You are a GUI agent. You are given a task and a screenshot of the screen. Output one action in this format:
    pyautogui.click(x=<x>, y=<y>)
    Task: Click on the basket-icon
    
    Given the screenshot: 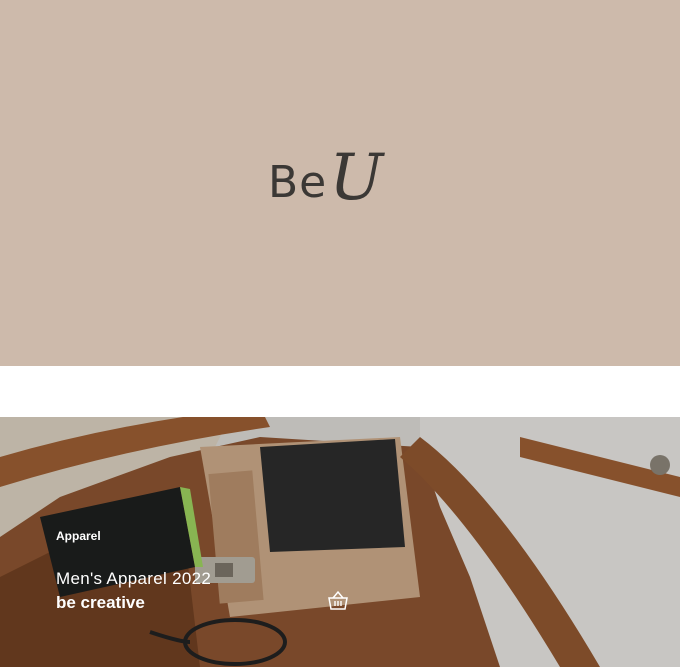 What is the action you would take?
    pyautogui.click(x=338, y=601)
    